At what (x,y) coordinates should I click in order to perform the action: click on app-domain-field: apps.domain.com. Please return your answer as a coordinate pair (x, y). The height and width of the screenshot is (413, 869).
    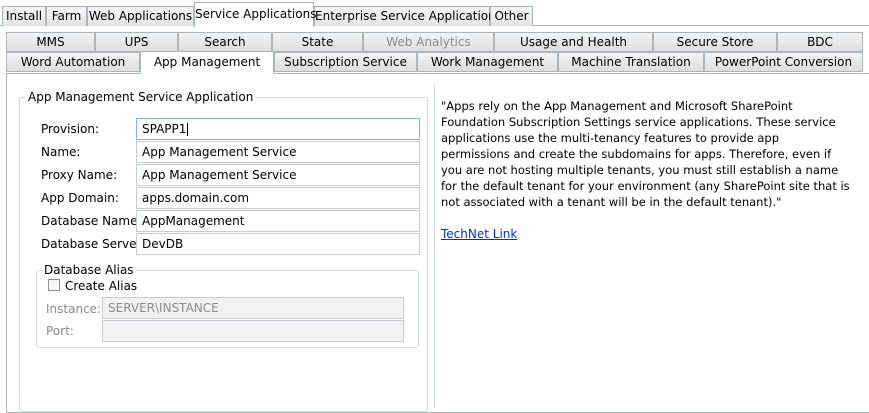
    Looking at the image, I should click on (278, 198).